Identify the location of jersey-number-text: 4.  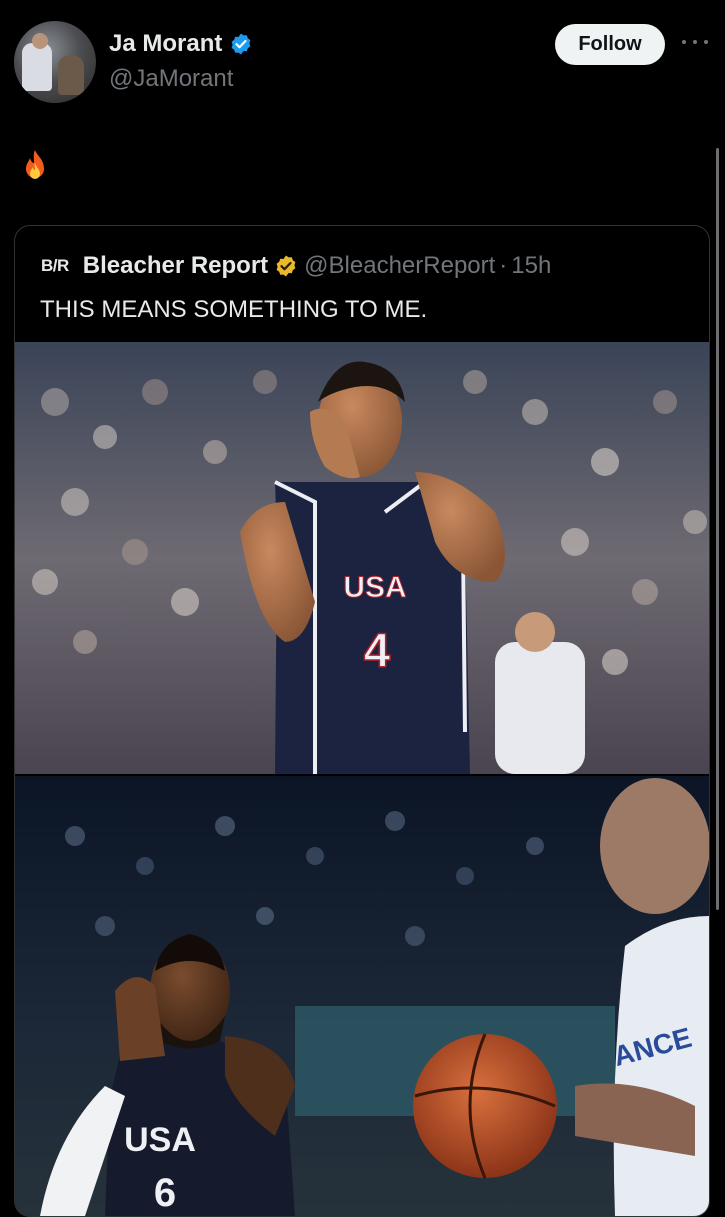
(377, 651).